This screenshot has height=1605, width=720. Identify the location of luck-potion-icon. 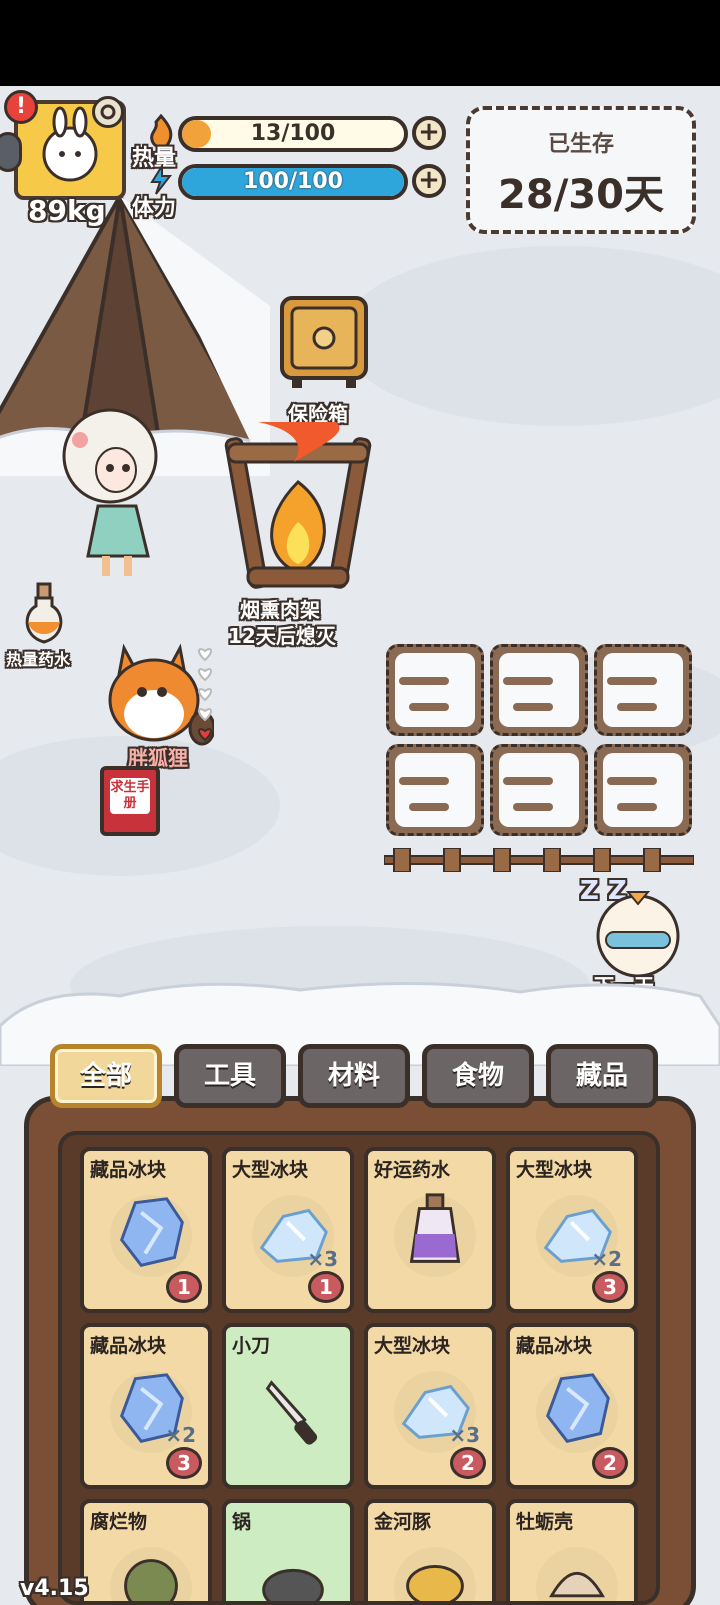
(435, 1228).